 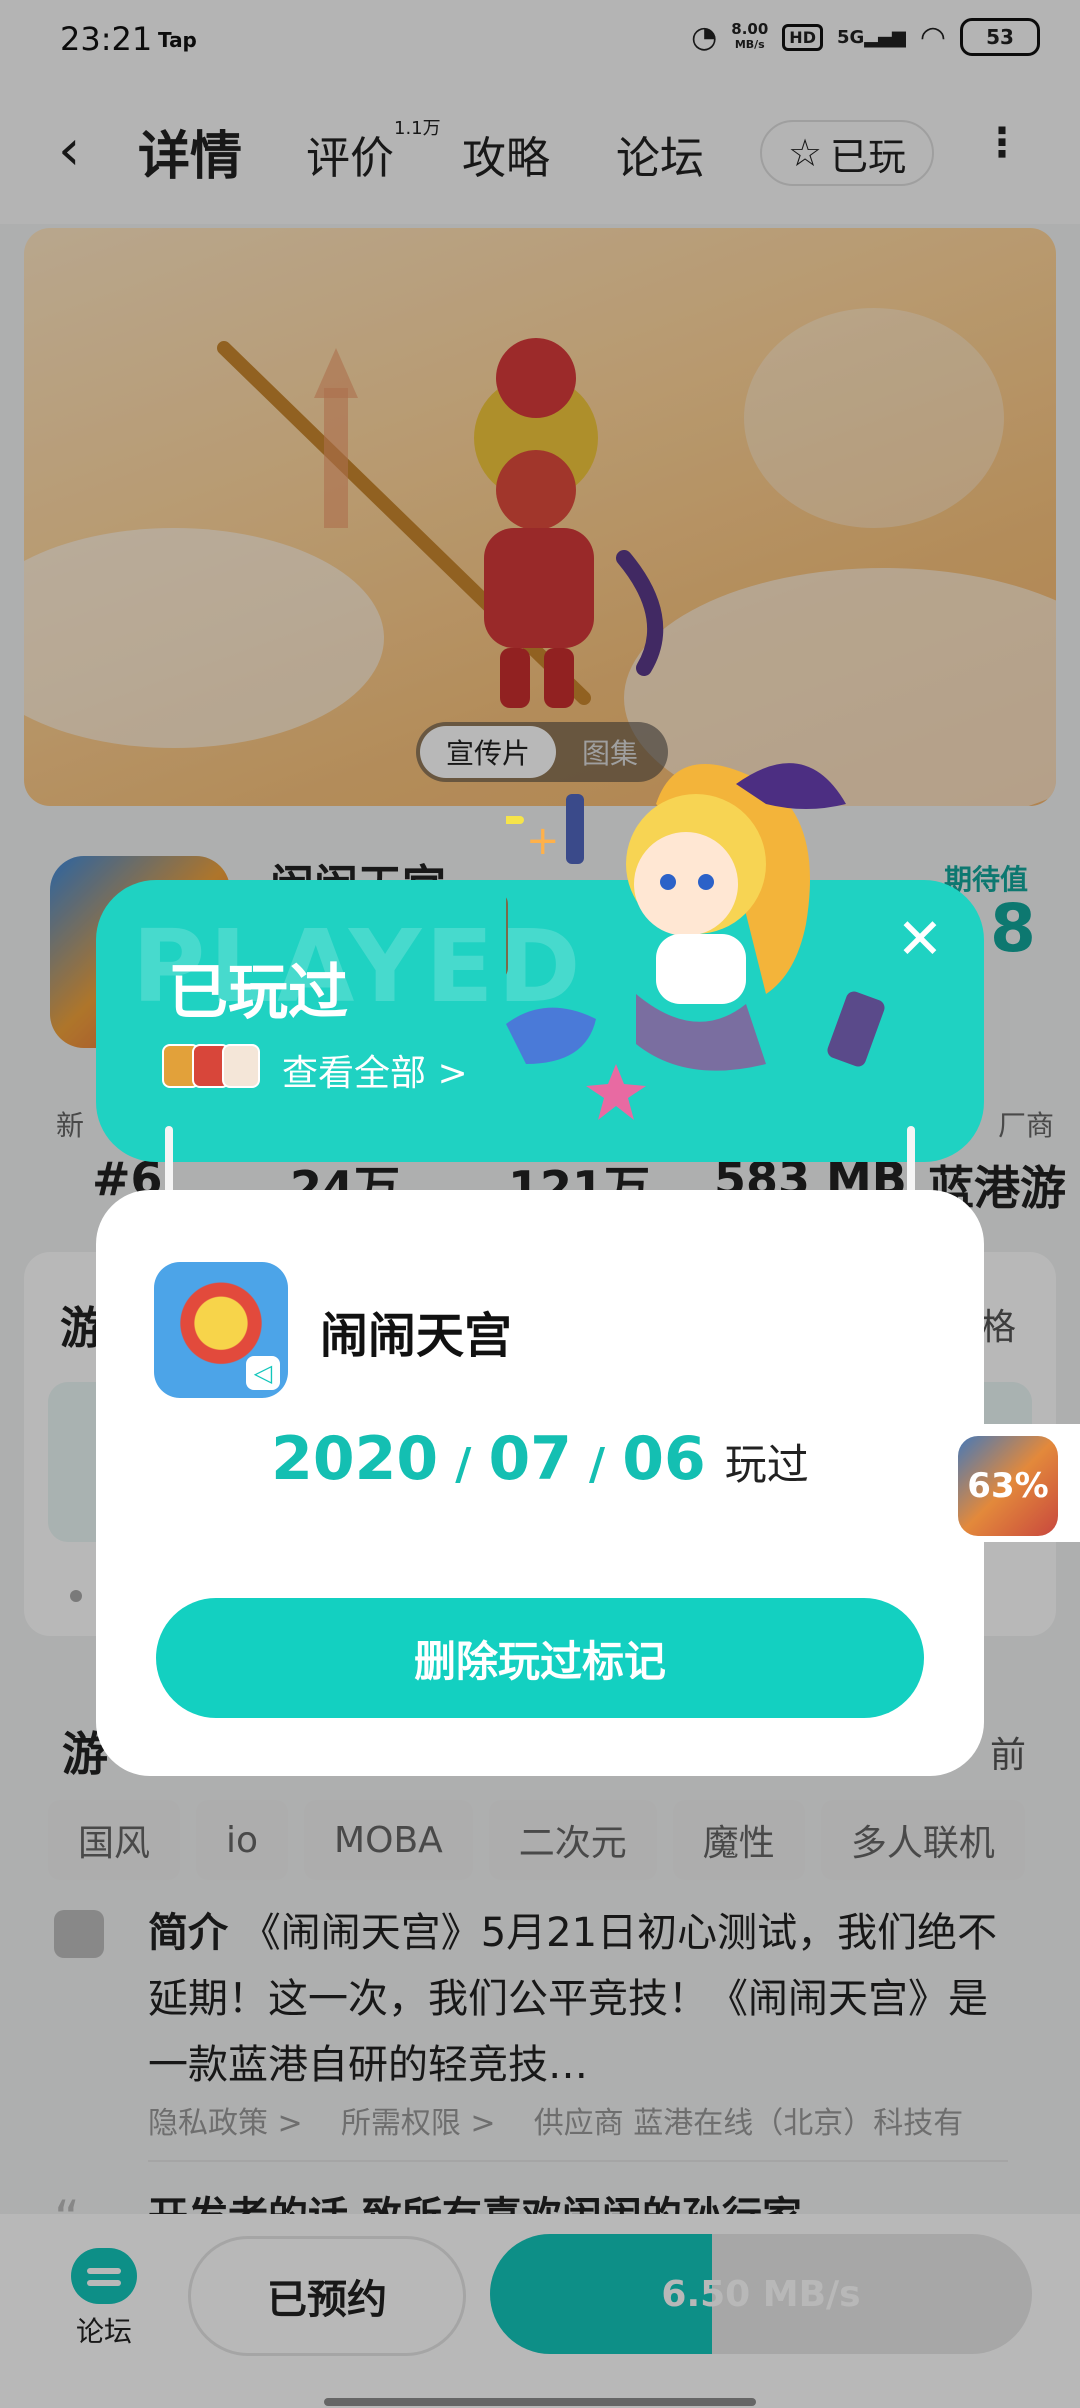 I want to click on taptap-badge-icon: ◁, so click(x=263, y=1373).